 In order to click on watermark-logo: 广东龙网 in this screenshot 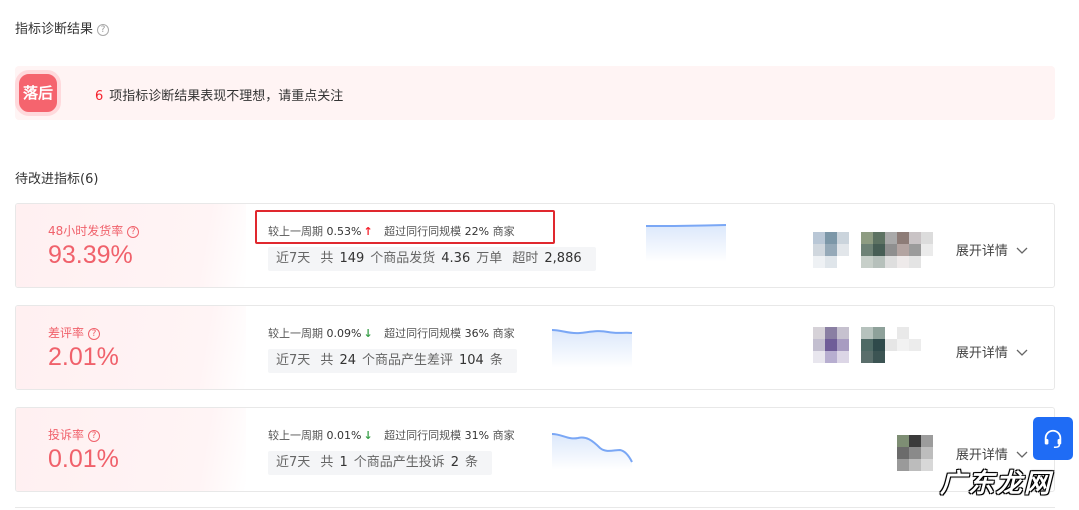, I will do `click(996, 484)`.